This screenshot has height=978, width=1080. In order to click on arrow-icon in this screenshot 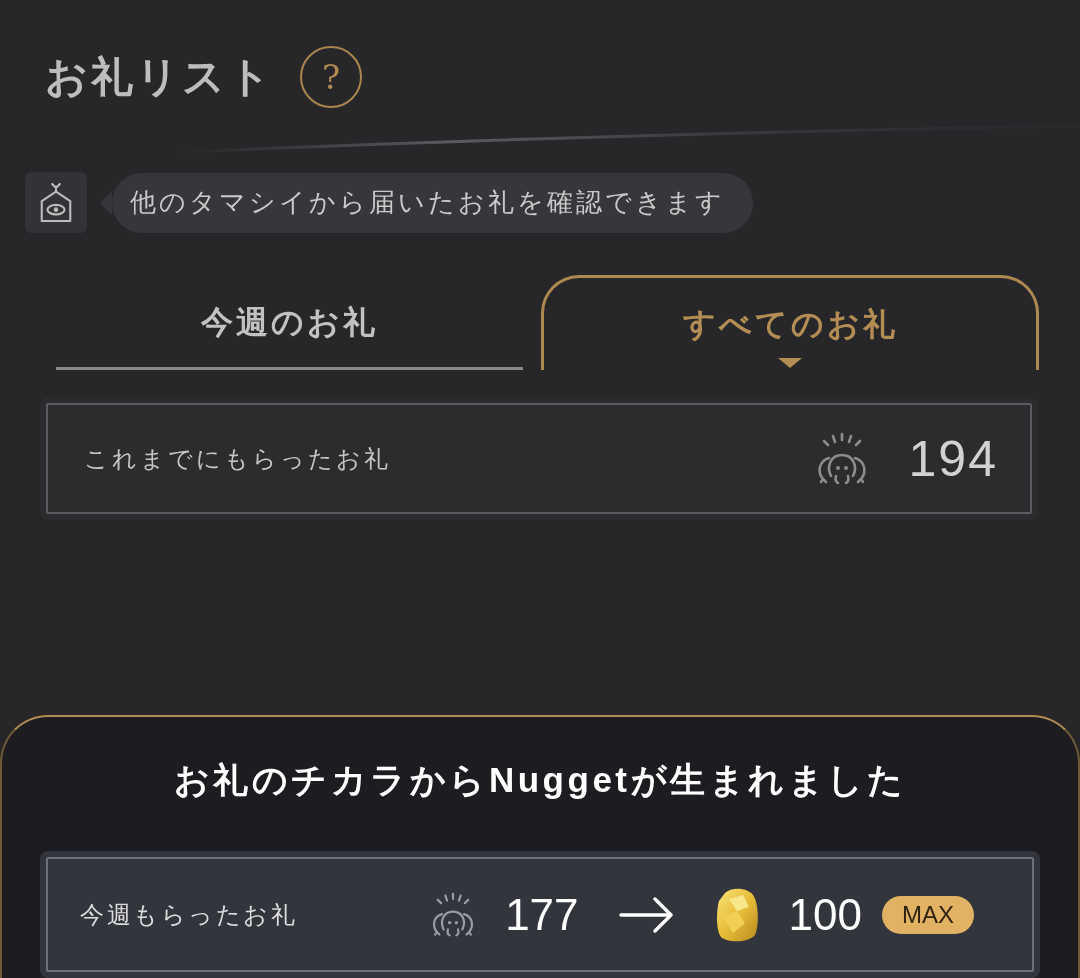, I will do `click(646, 914)`.